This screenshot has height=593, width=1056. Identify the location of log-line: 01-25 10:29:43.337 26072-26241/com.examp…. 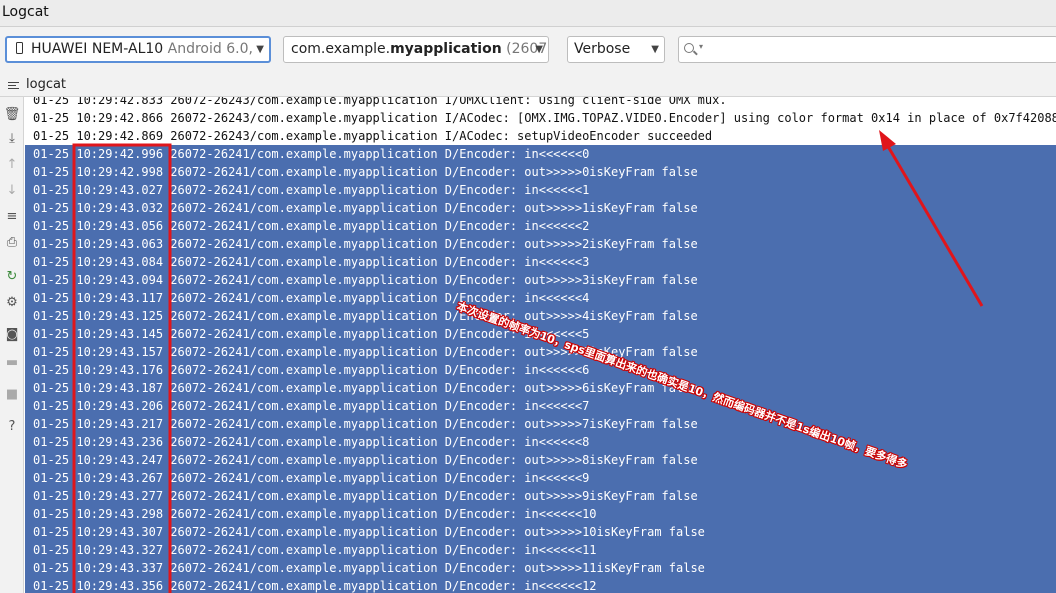
(540, 568).